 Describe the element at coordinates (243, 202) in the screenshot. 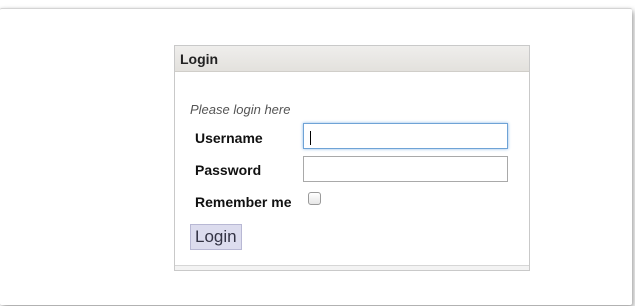

I see `remember-me-label: Remember me` at that location.